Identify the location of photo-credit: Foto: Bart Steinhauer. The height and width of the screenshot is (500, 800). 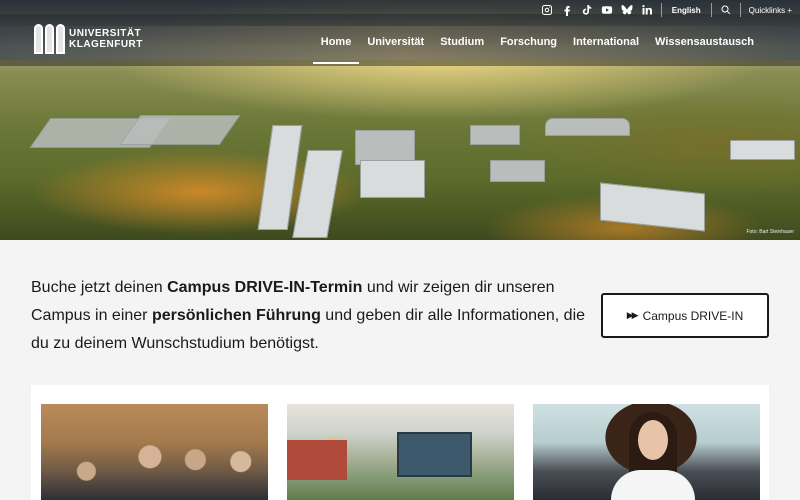
(770, 232).